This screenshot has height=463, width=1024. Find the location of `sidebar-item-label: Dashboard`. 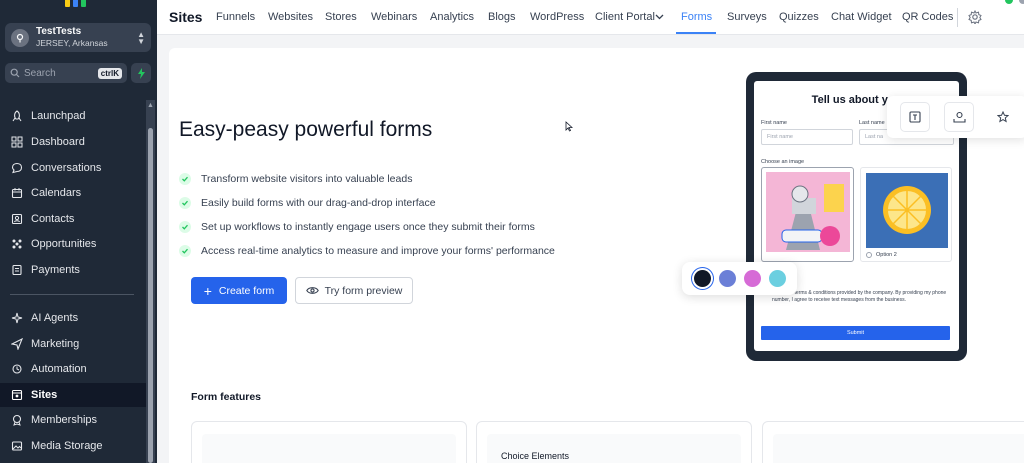

sidebar-item-label: Dashboard is located at coordinates (58, 142).